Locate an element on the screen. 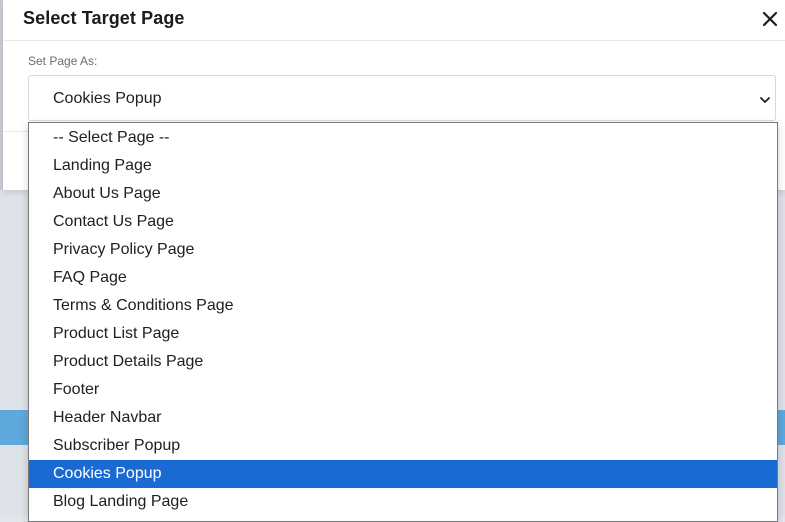  option-product-list-page: Product List Page is located at coordinates (403, 334).